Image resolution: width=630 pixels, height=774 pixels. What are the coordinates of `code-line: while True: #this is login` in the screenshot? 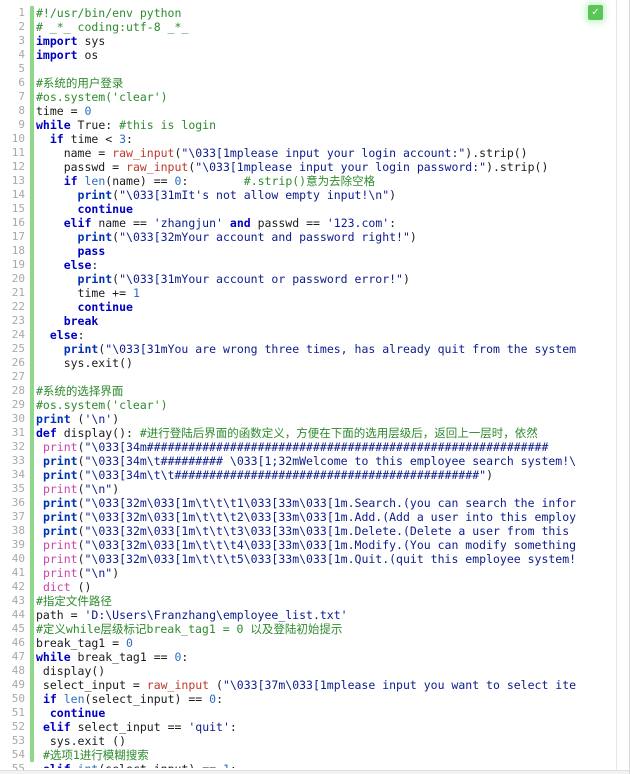 It's located at (332, 125).